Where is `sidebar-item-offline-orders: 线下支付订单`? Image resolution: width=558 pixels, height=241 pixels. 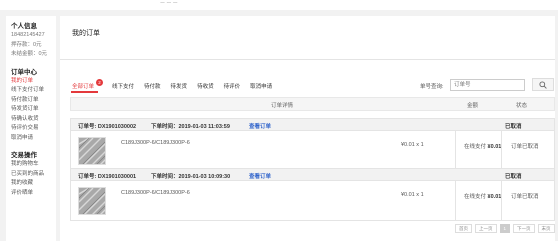
sidebar-item-offline-orders: 线下支付订单 is located at coordinates (33, 91).